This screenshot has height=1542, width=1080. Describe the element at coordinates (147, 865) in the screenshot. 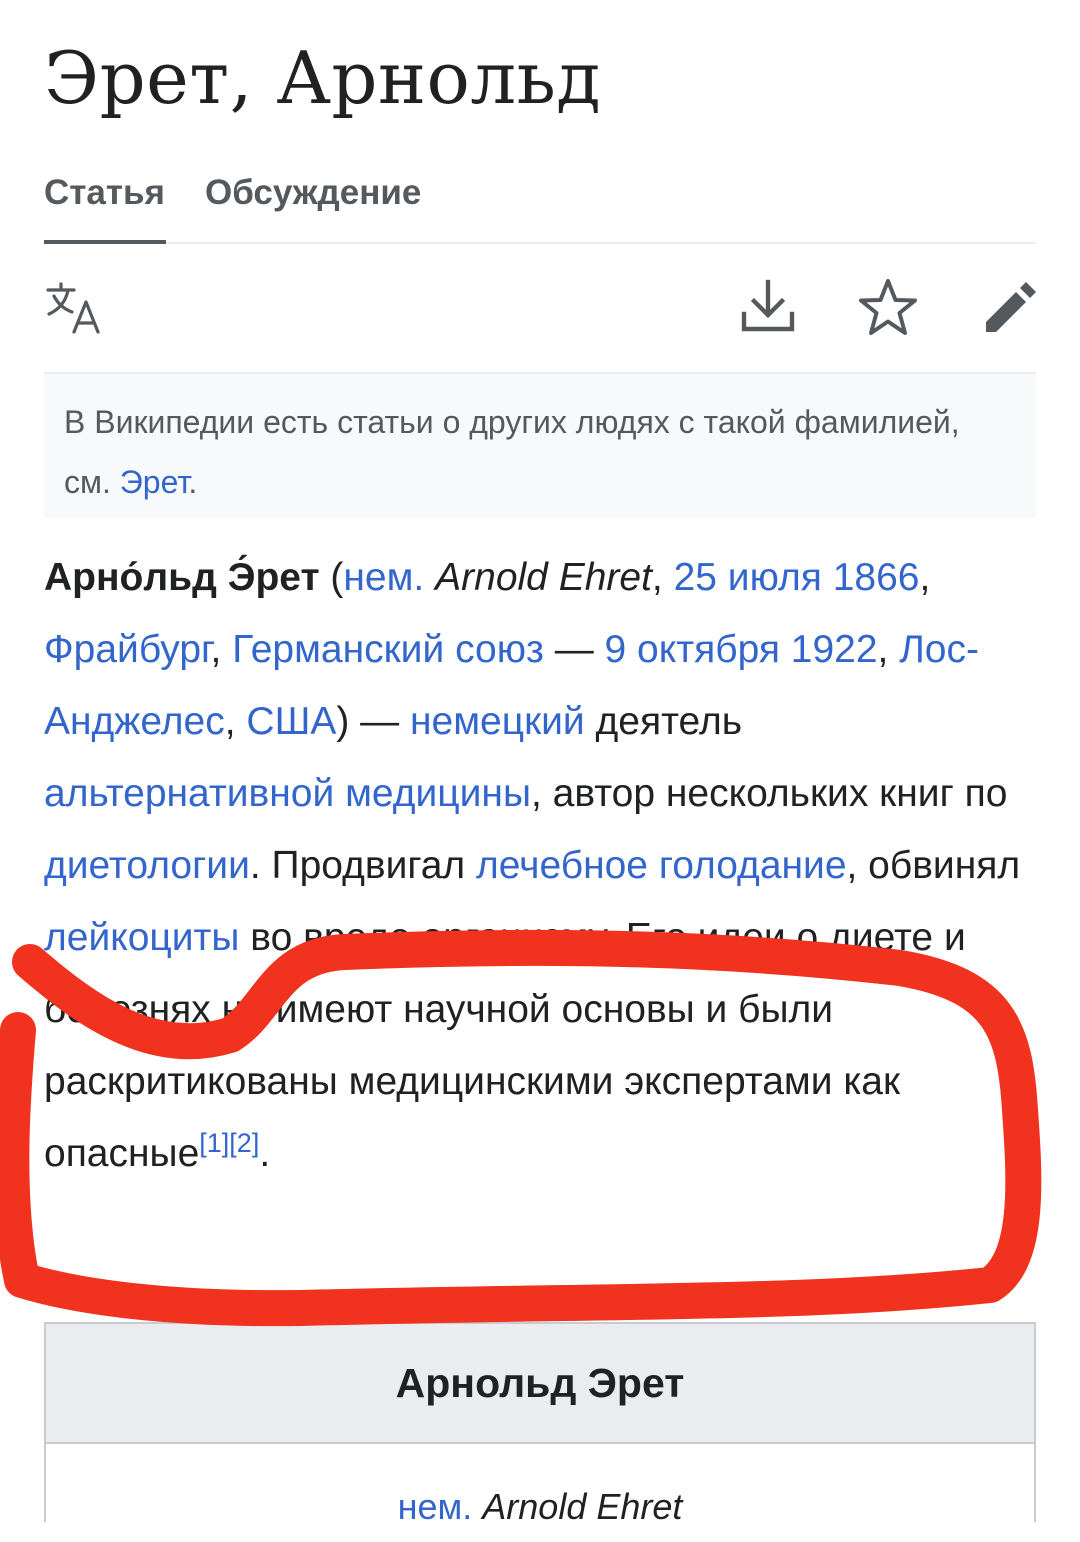

I see `link-topic: диетологии` at that location.